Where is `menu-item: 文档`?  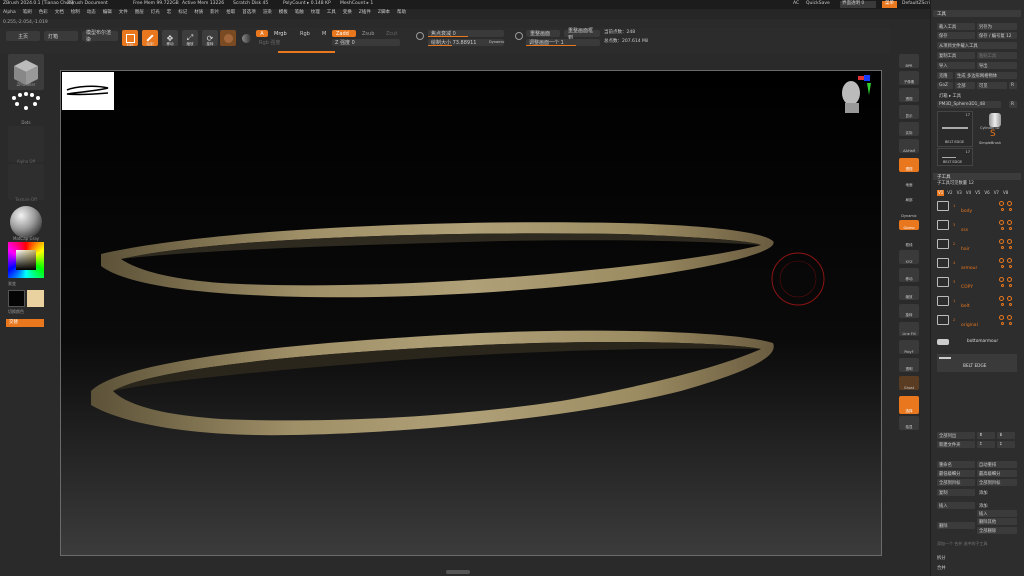 menu-item: 文档 is located at coordinates (59, 13).